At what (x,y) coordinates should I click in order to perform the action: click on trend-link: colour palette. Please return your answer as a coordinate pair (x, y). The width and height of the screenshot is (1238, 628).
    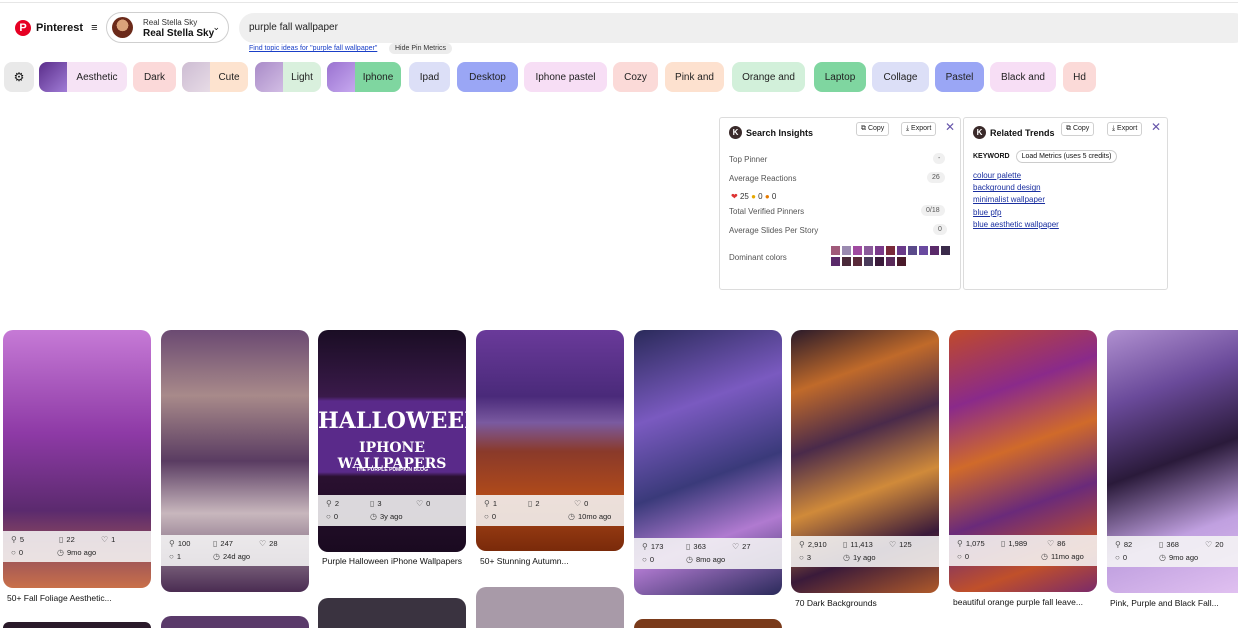
    Looking at the image, I should click on (1016, 176).